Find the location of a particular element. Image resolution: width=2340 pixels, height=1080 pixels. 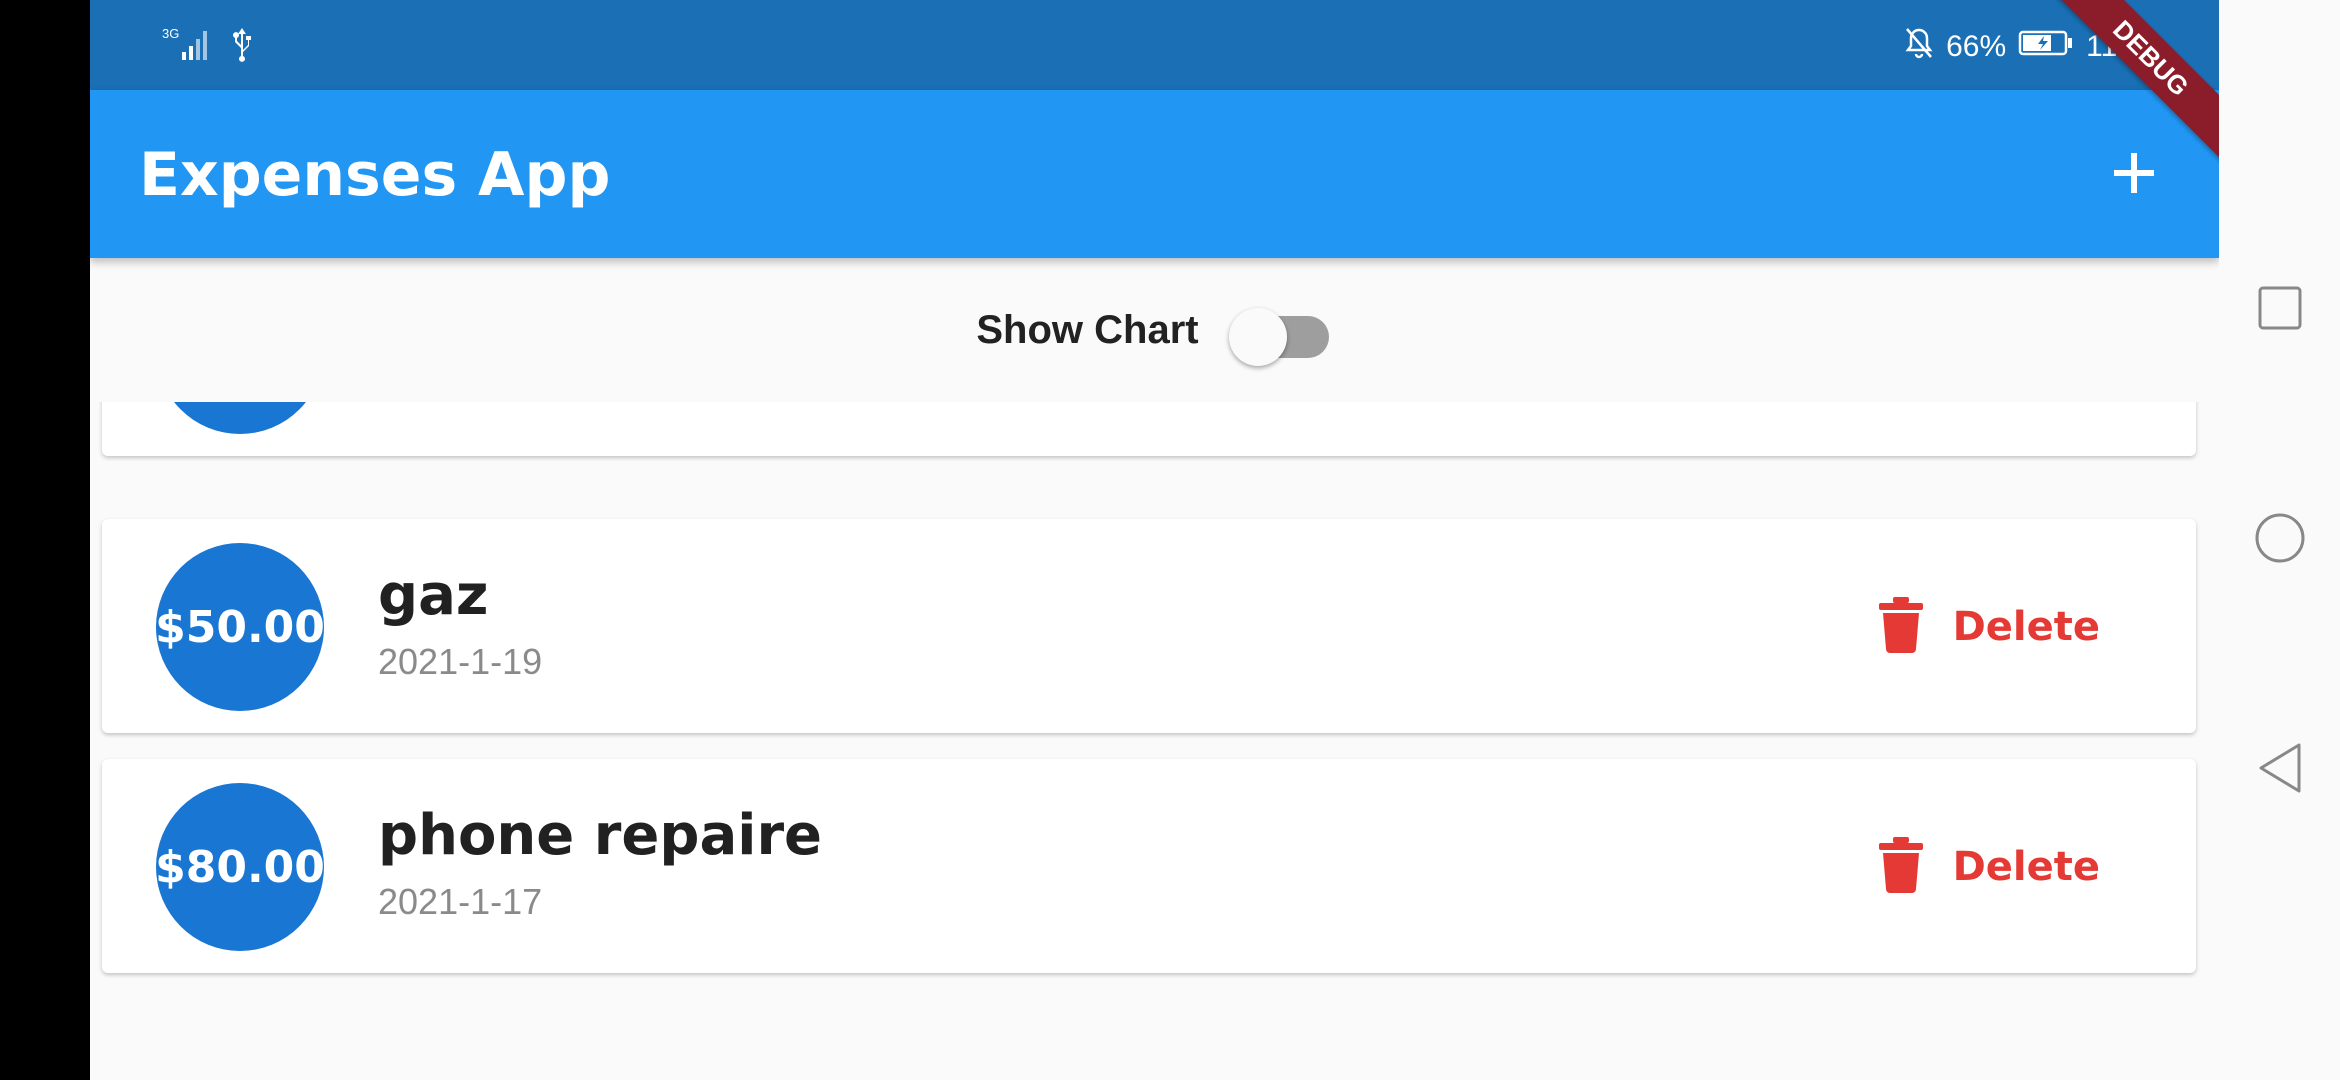

amount-text: $50.00 is located at coordinates (240, 627).